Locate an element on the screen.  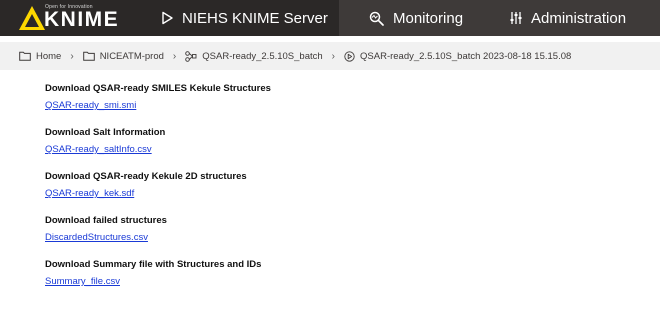
nav-monitoring-label: Monitoring is located at coordinates (428, 18).